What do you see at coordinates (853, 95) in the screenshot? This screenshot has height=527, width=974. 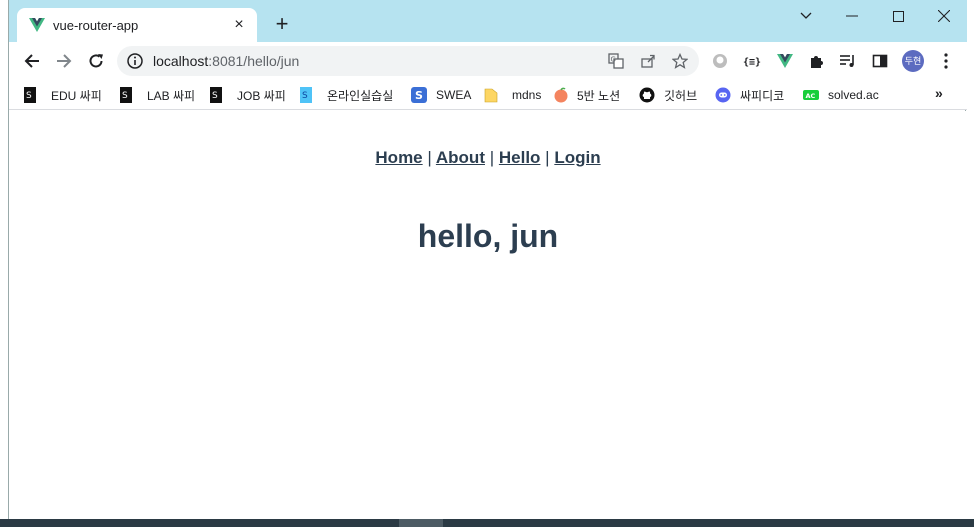 I see `bookmark-label: solved.ac` at bounding box center [853, 95].